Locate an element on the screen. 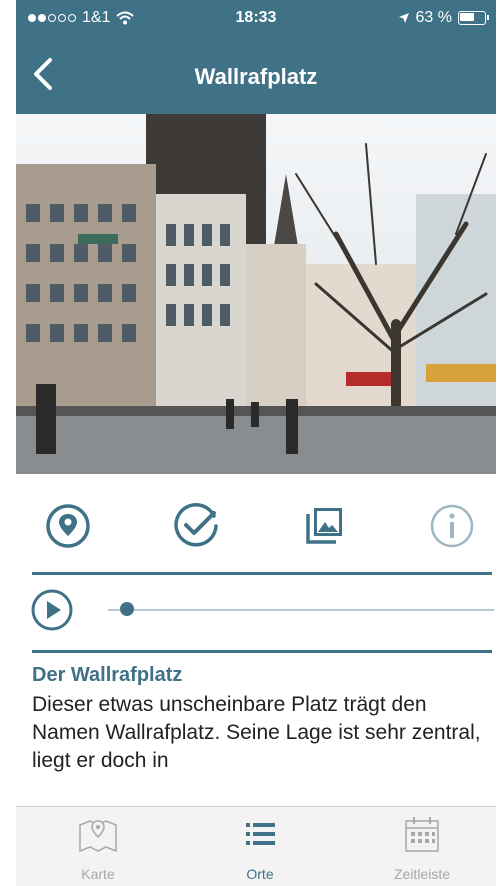  audio-player is located at coordinates (256, 610).